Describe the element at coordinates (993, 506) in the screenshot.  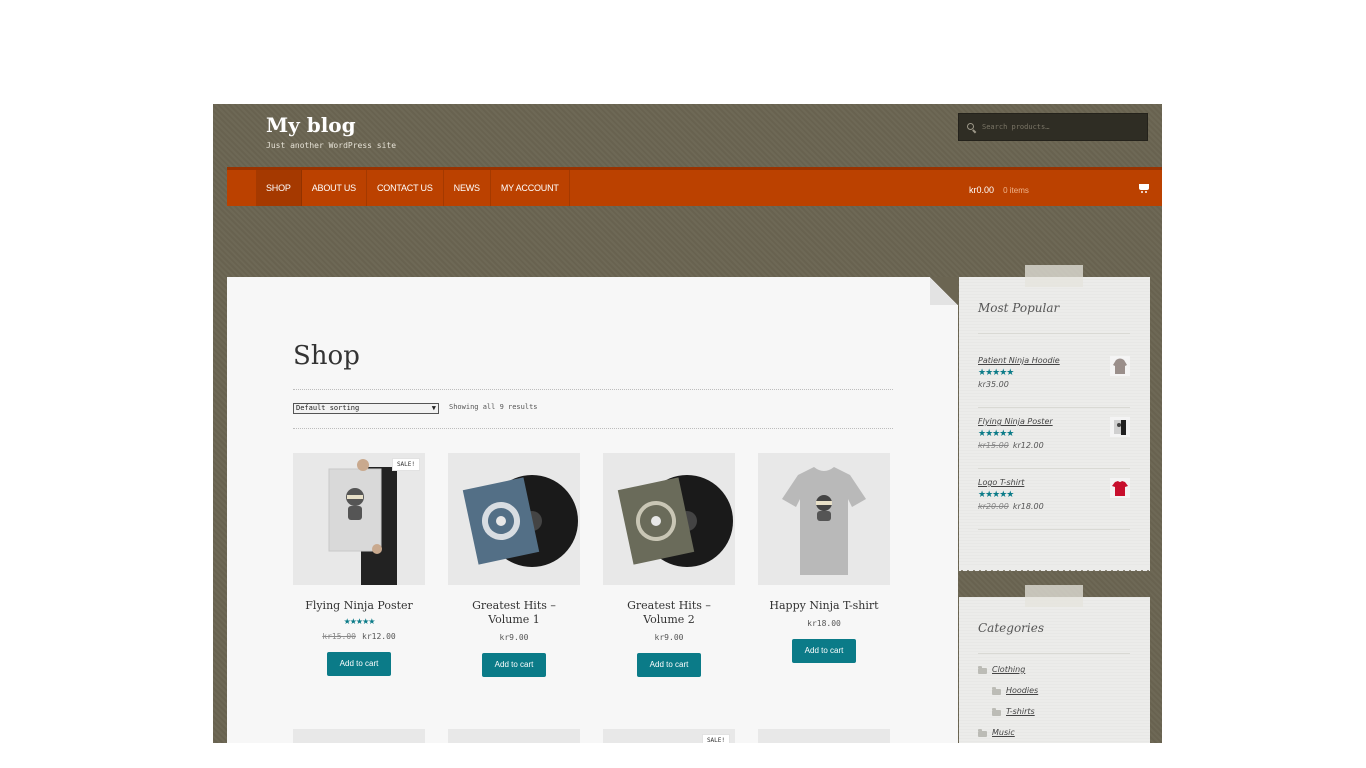
I see `regular-price: kr20.00` at that location.